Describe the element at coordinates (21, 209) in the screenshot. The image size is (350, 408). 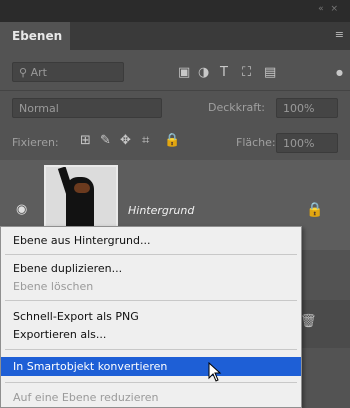
I see `visibility-eye-icon: ◉` at that location.